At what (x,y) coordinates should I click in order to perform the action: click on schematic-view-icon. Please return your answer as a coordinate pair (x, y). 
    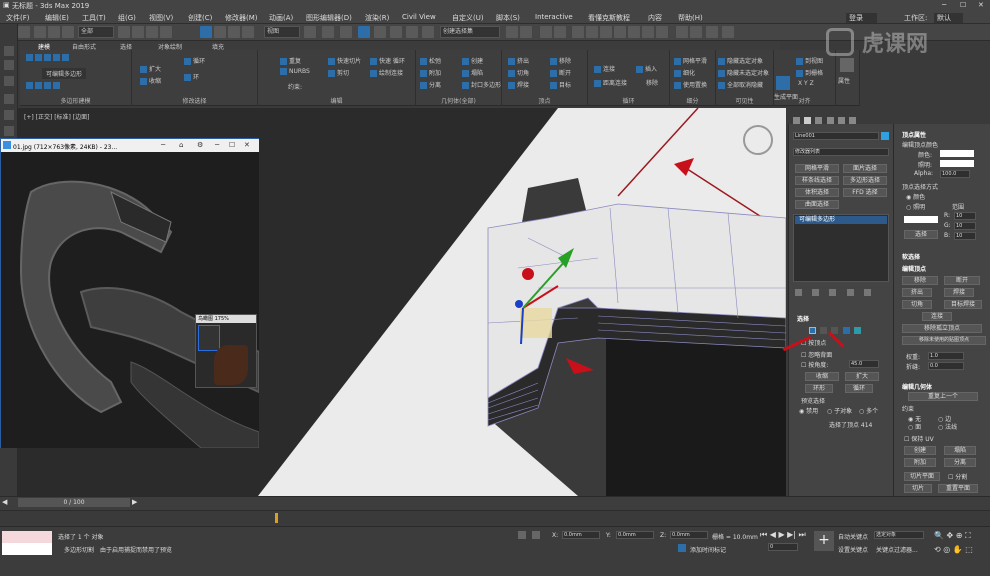
    Looking at the image, I should click on (606, 32).